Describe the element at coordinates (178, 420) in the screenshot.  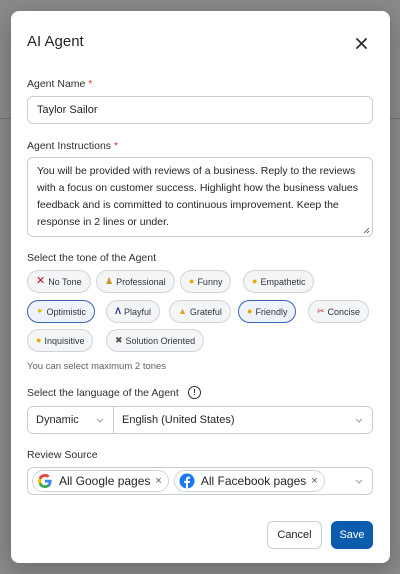
I see `language-value: English (United States)` at that location.